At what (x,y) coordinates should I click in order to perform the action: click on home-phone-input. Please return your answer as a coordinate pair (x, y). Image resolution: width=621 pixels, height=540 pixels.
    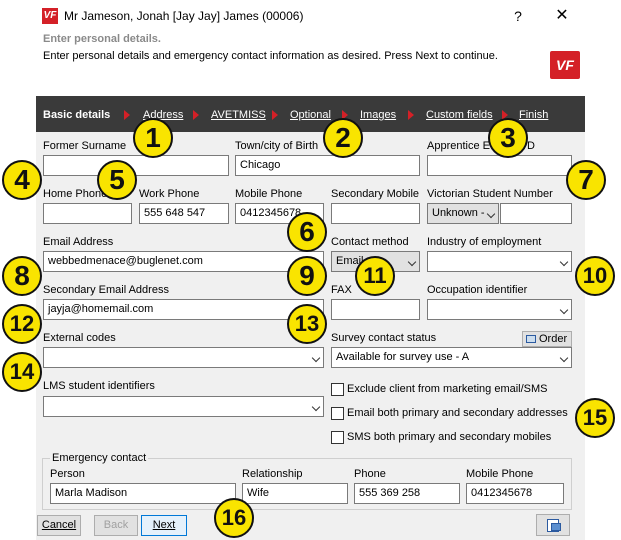
    Looking at the image, I should click on (87, 213).